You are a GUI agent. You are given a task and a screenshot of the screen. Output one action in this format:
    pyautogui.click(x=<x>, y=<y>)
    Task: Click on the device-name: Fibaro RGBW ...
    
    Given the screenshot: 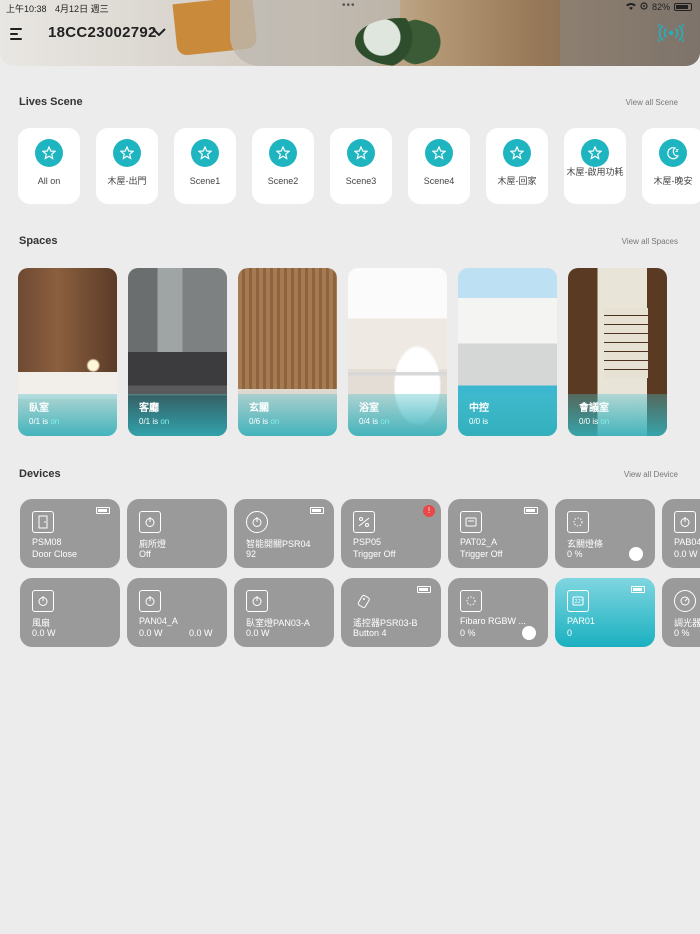 What is the action you would take?
    pyautogui.click(x=493, y=621)
    